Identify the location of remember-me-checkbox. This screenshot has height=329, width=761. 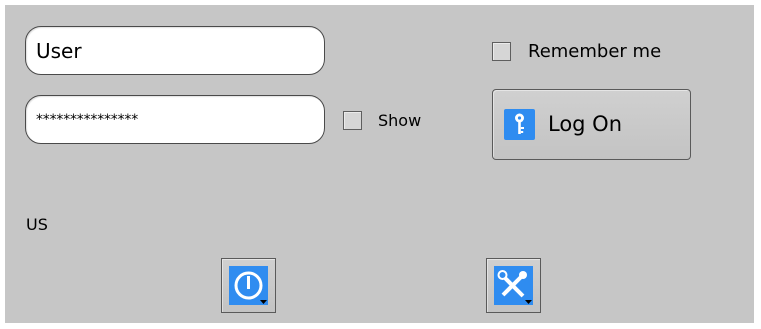
(501, 51).